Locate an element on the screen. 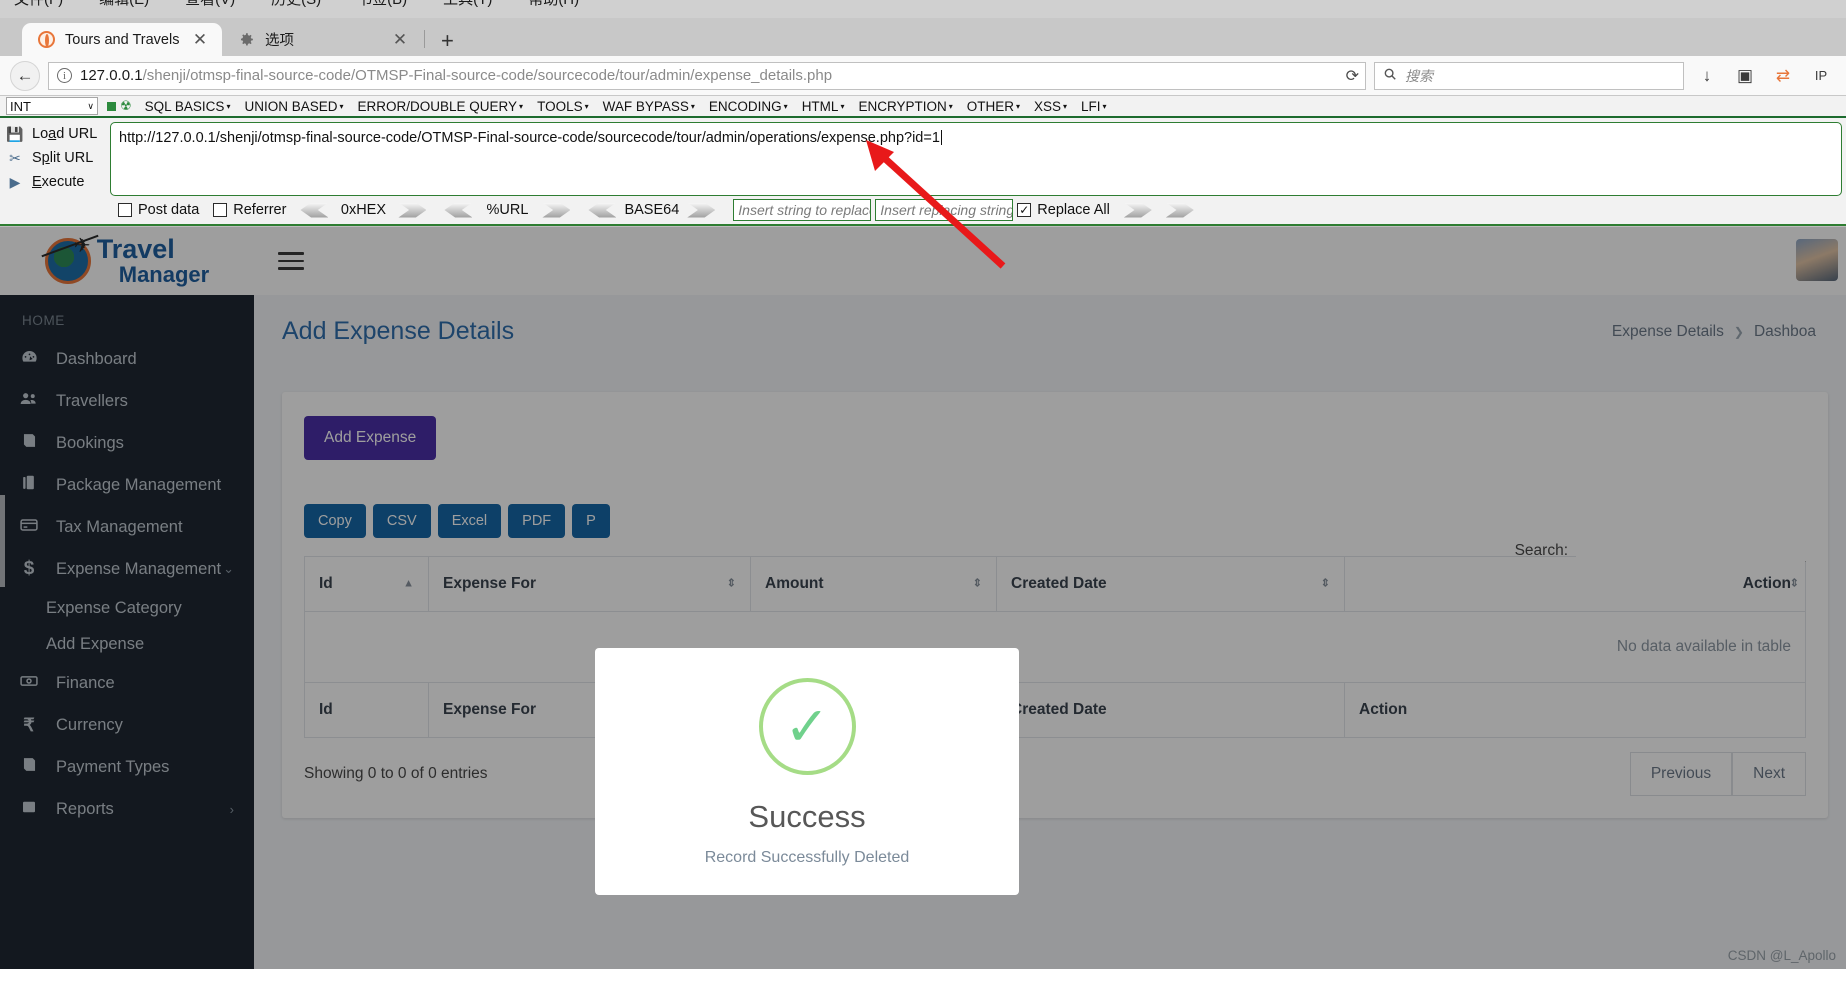 This screenshot has width=1846, height=992. tab-title: Tours and Travels is located at coordinates (122, 39).